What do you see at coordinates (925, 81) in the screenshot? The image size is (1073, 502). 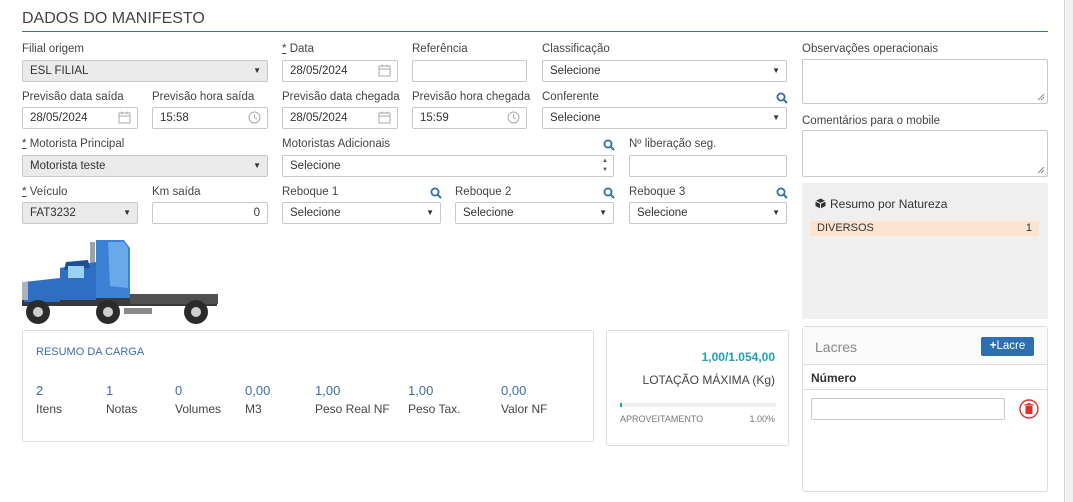 I see `obs-operacionais-textarea` at bounding box center [925, 81].